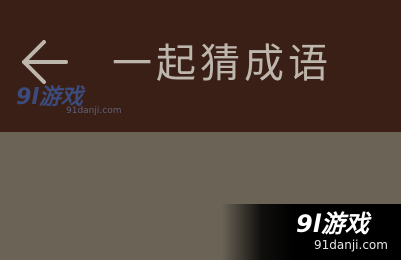  Describe the element at coordinates (332, 224) in the screenshot. I see `corner-watermark-brand: 9l游戏` at that location.